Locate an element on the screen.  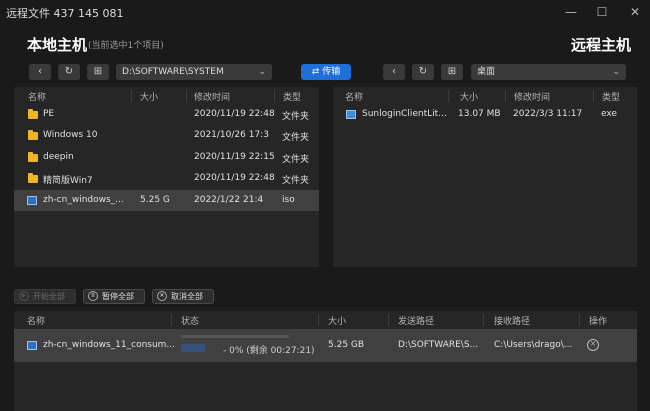
file-size: 13.07 MB is located at coordinates (479, 114).